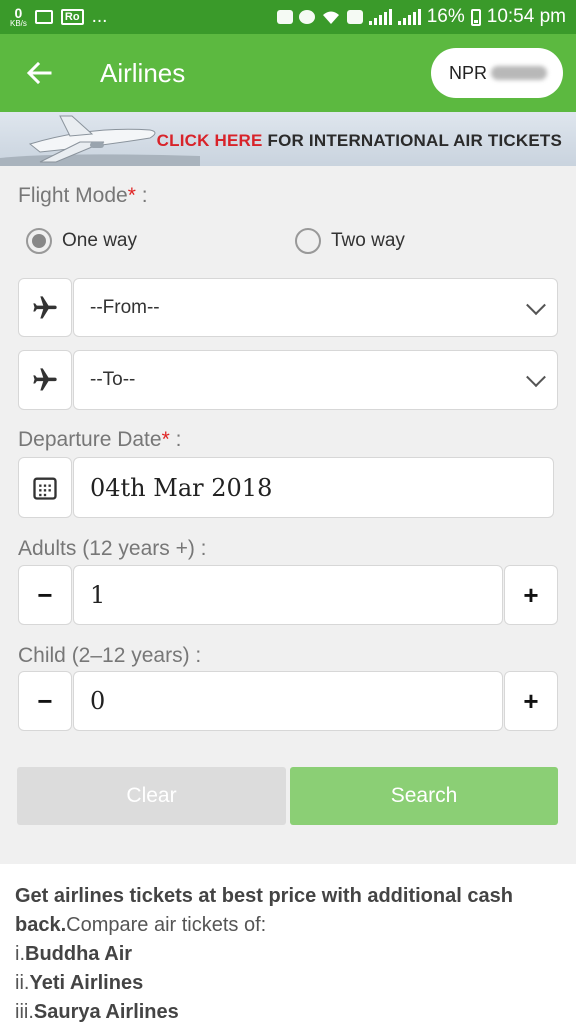 This screenshot has height=1024, width=576. I want to click on airline-name: Buddha Air, so click(79, 954).